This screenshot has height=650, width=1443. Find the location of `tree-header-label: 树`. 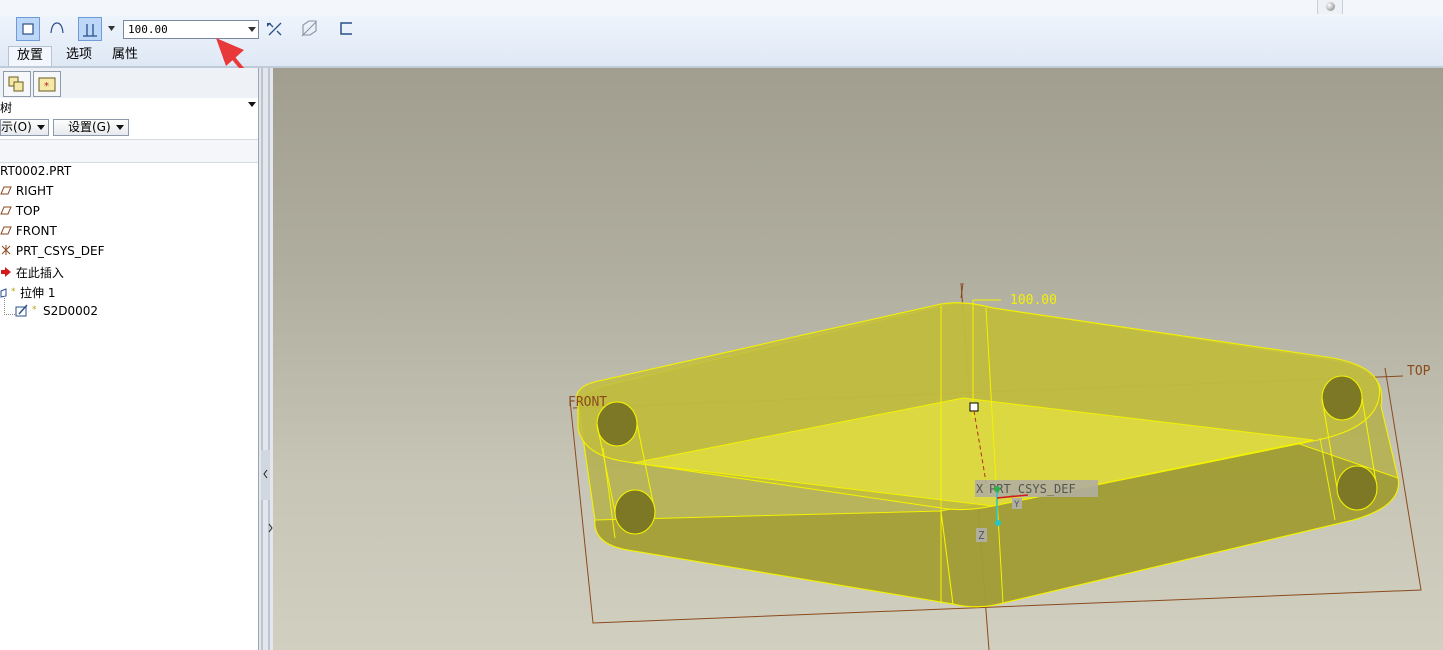

tree-header-label: 树 is located at coordinates (6, 108).